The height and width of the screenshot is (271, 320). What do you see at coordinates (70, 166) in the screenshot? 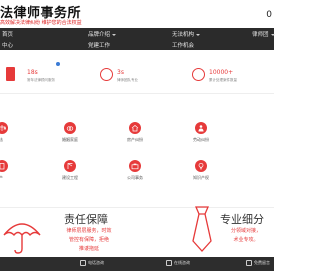
I see `crane-icon` at bounding box center [70, 166].